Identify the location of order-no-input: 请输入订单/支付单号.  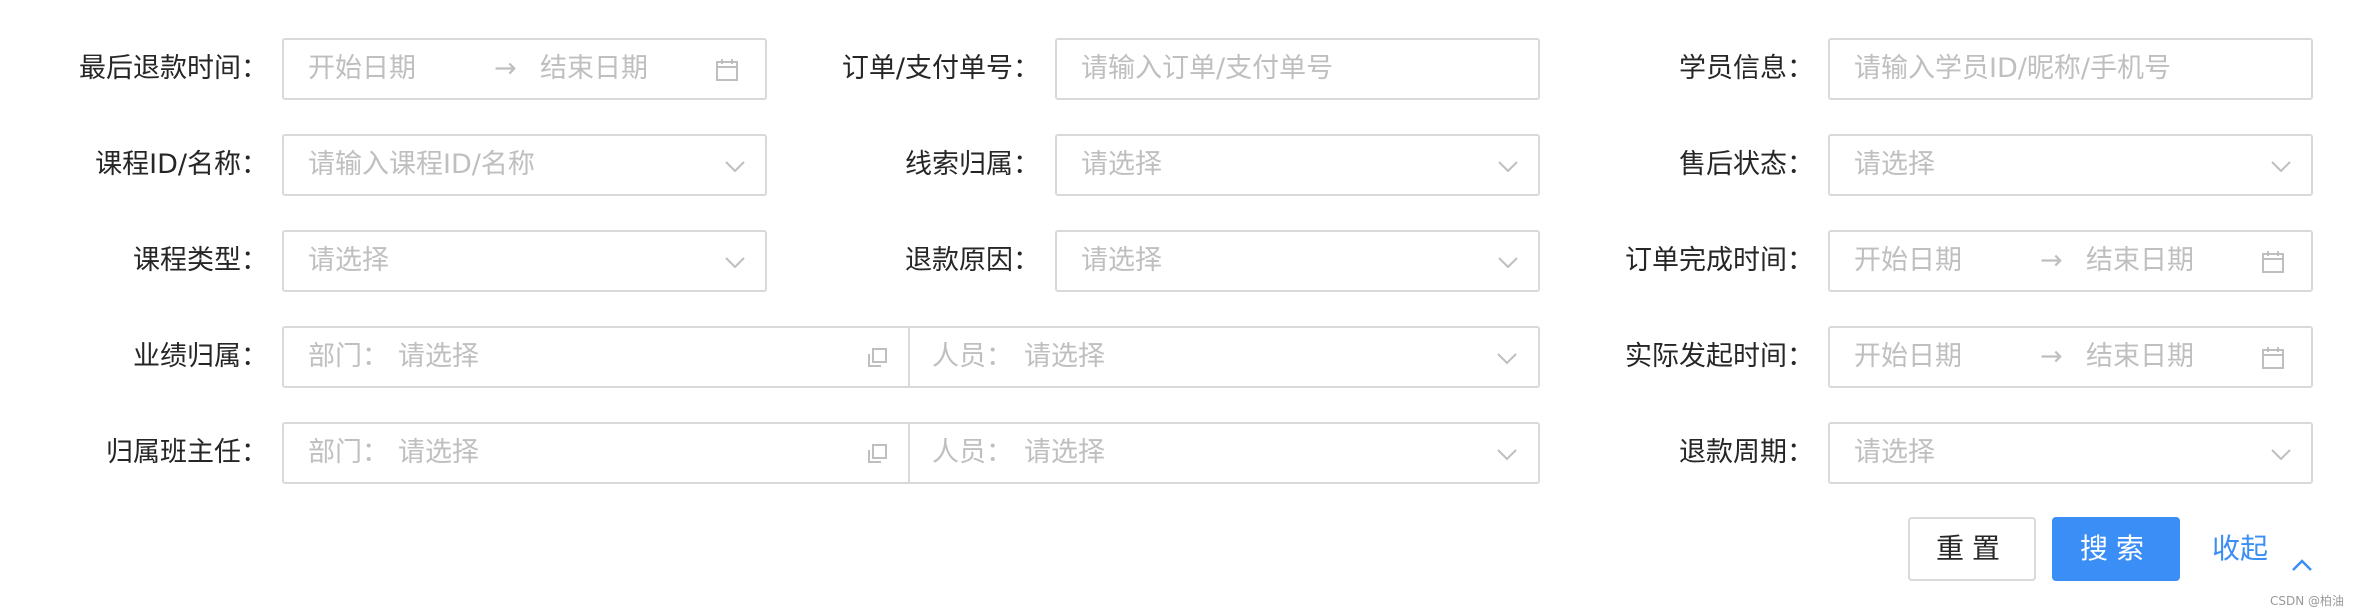
(1297, 69).